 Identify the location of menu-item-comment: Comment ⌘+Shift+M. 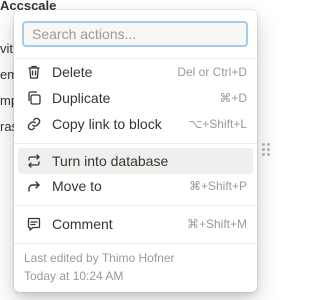
(135, 224).